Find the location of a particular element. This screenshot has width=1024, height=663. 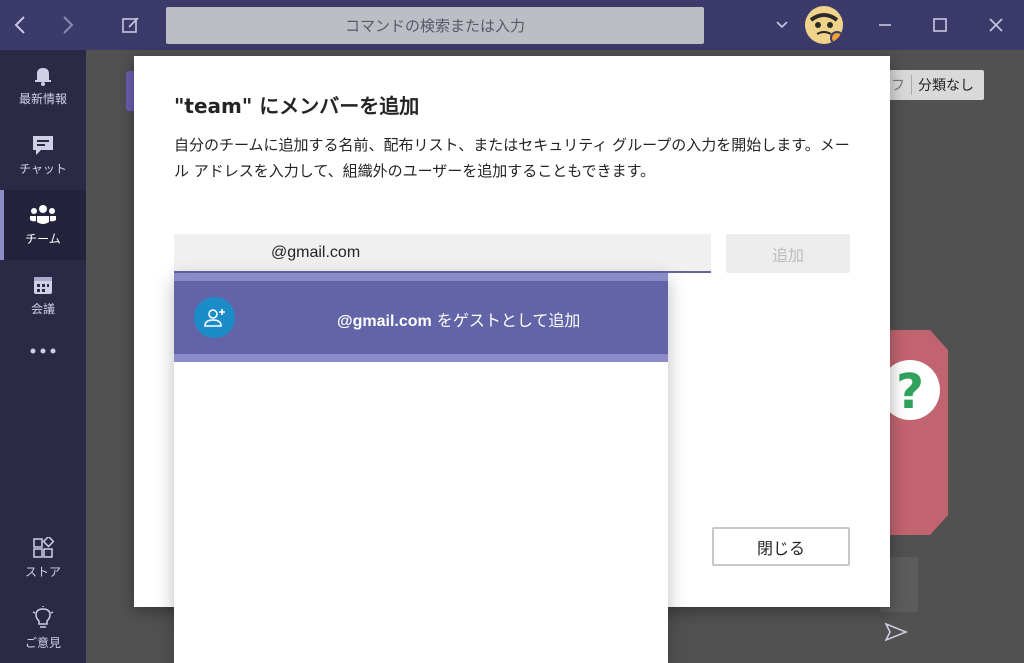

rail-item-label: チャット is located at coordinates (43, 168).